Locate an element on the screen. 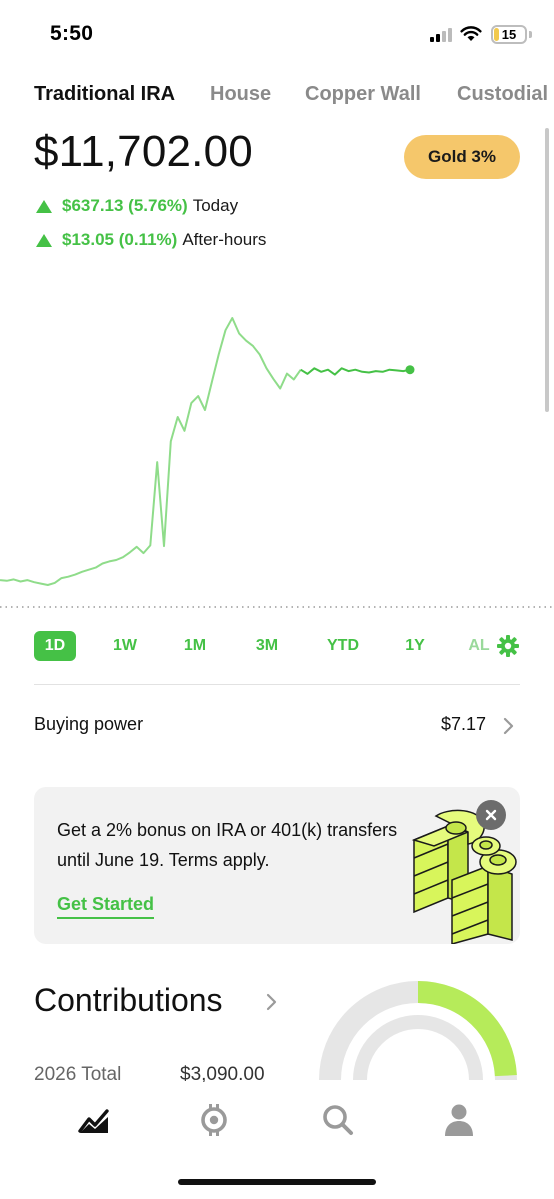  after-hours-amount: $13.05 (0.11%) is located at coordinates (120, 239).